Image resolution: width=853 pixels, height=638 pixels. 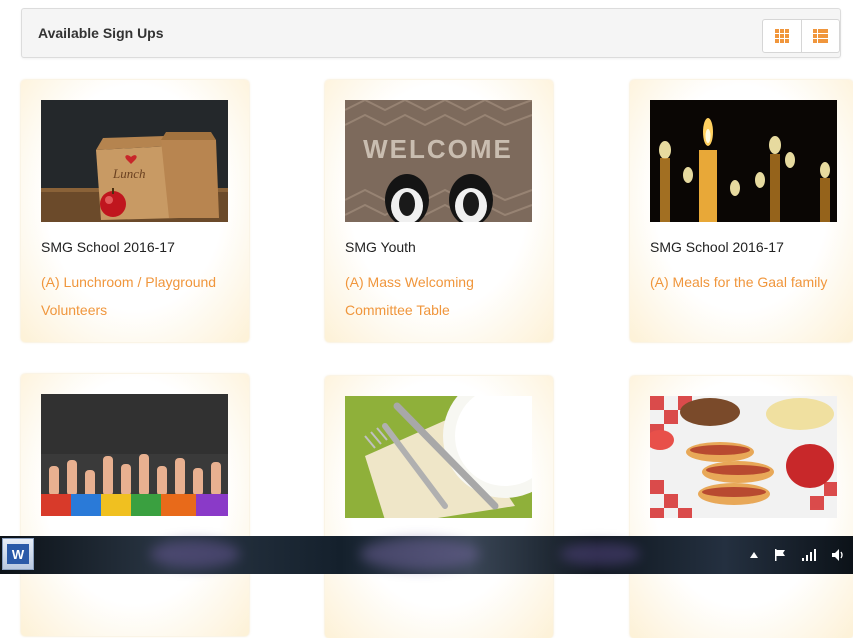 I want to click on list-view-button, so click(x=820, y=36).